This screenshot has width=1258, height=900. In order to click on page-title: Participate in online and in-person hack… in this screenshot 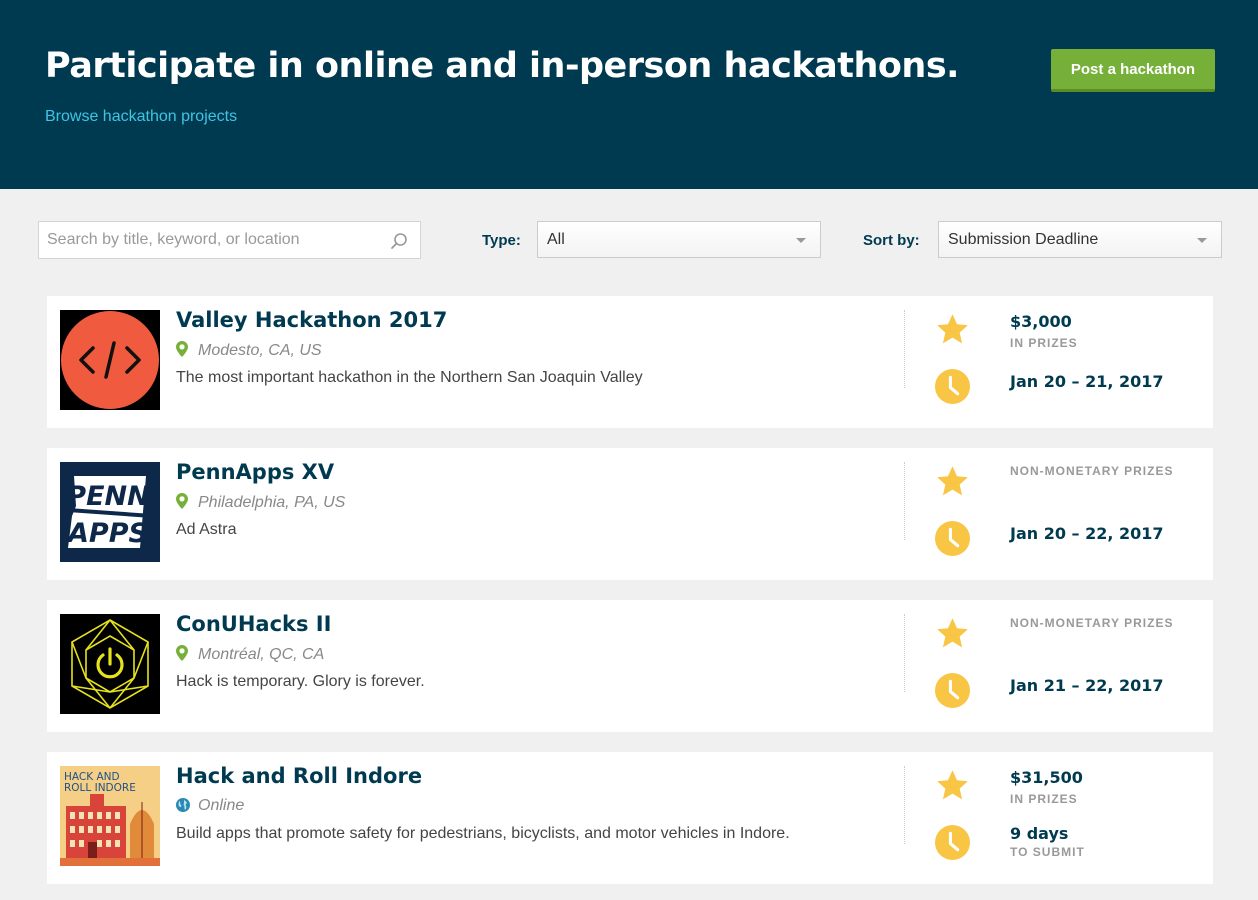, I will do `click(502, 66)`.